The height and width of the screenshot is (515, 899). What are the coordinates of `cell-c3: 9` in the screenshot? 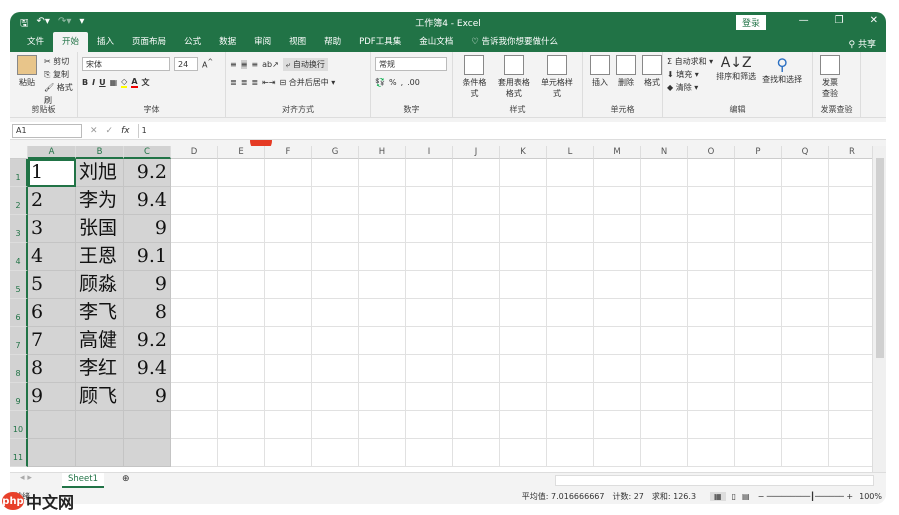 It's located at (147, 229).